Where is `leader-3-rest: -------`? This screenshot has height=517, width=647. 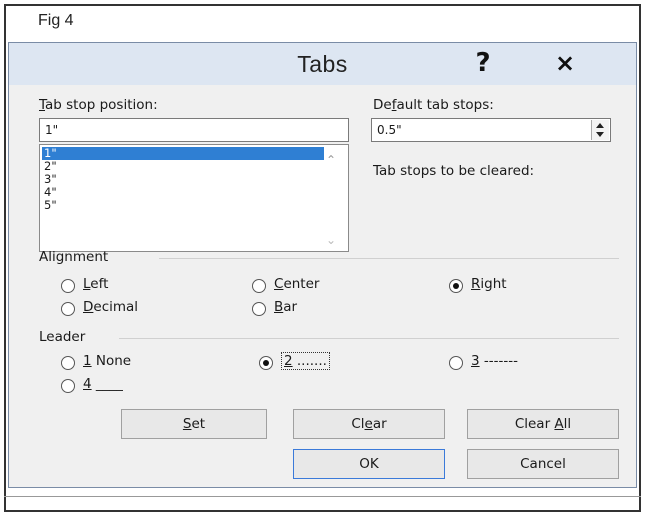 leader-3-rest: ------- is located at coordinates (498, 361).